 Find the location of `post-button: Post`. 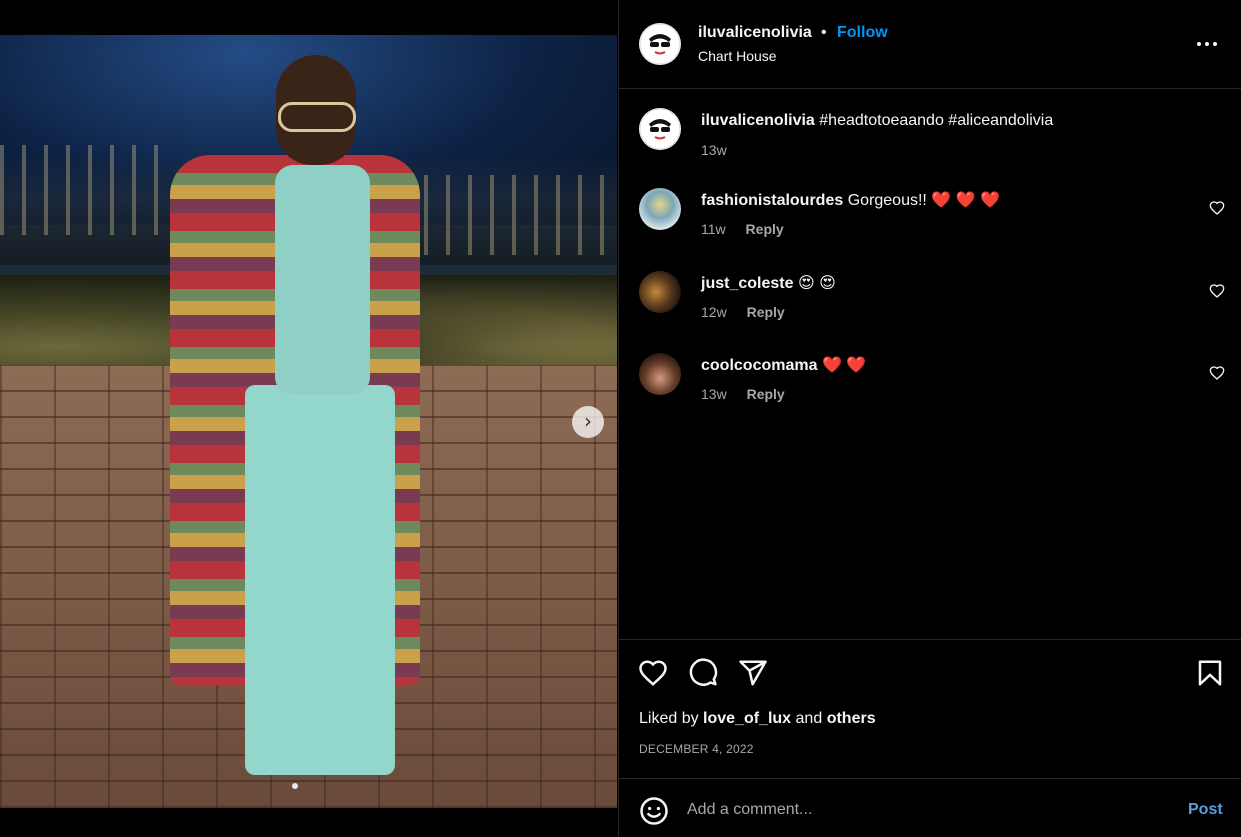

post-button: Post is located at coordinates (1205, 810).